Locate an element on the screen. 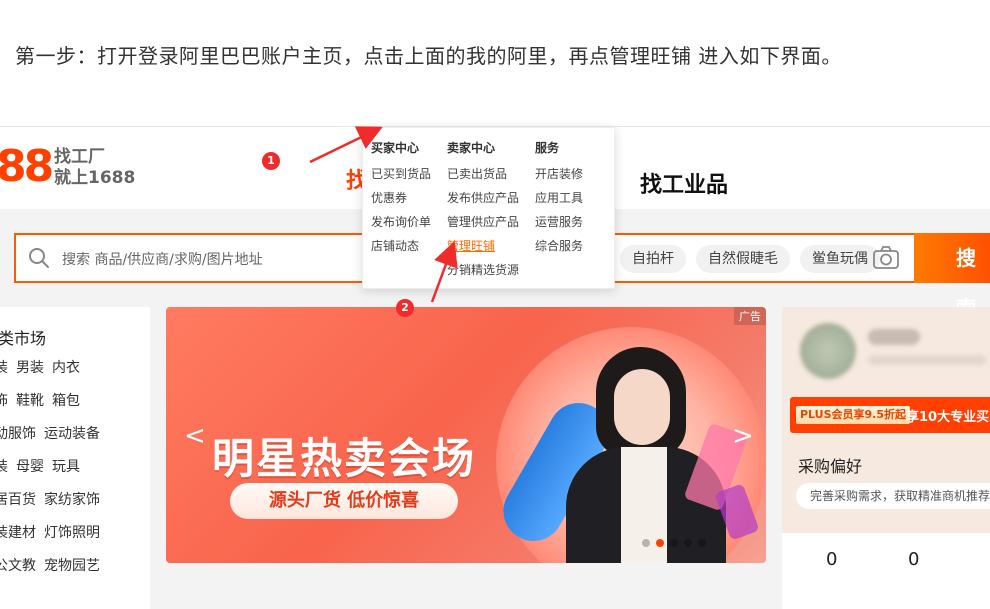  banner-subtitle: 源头厂货 低价惊喜 is located at coordinates (344, 501).